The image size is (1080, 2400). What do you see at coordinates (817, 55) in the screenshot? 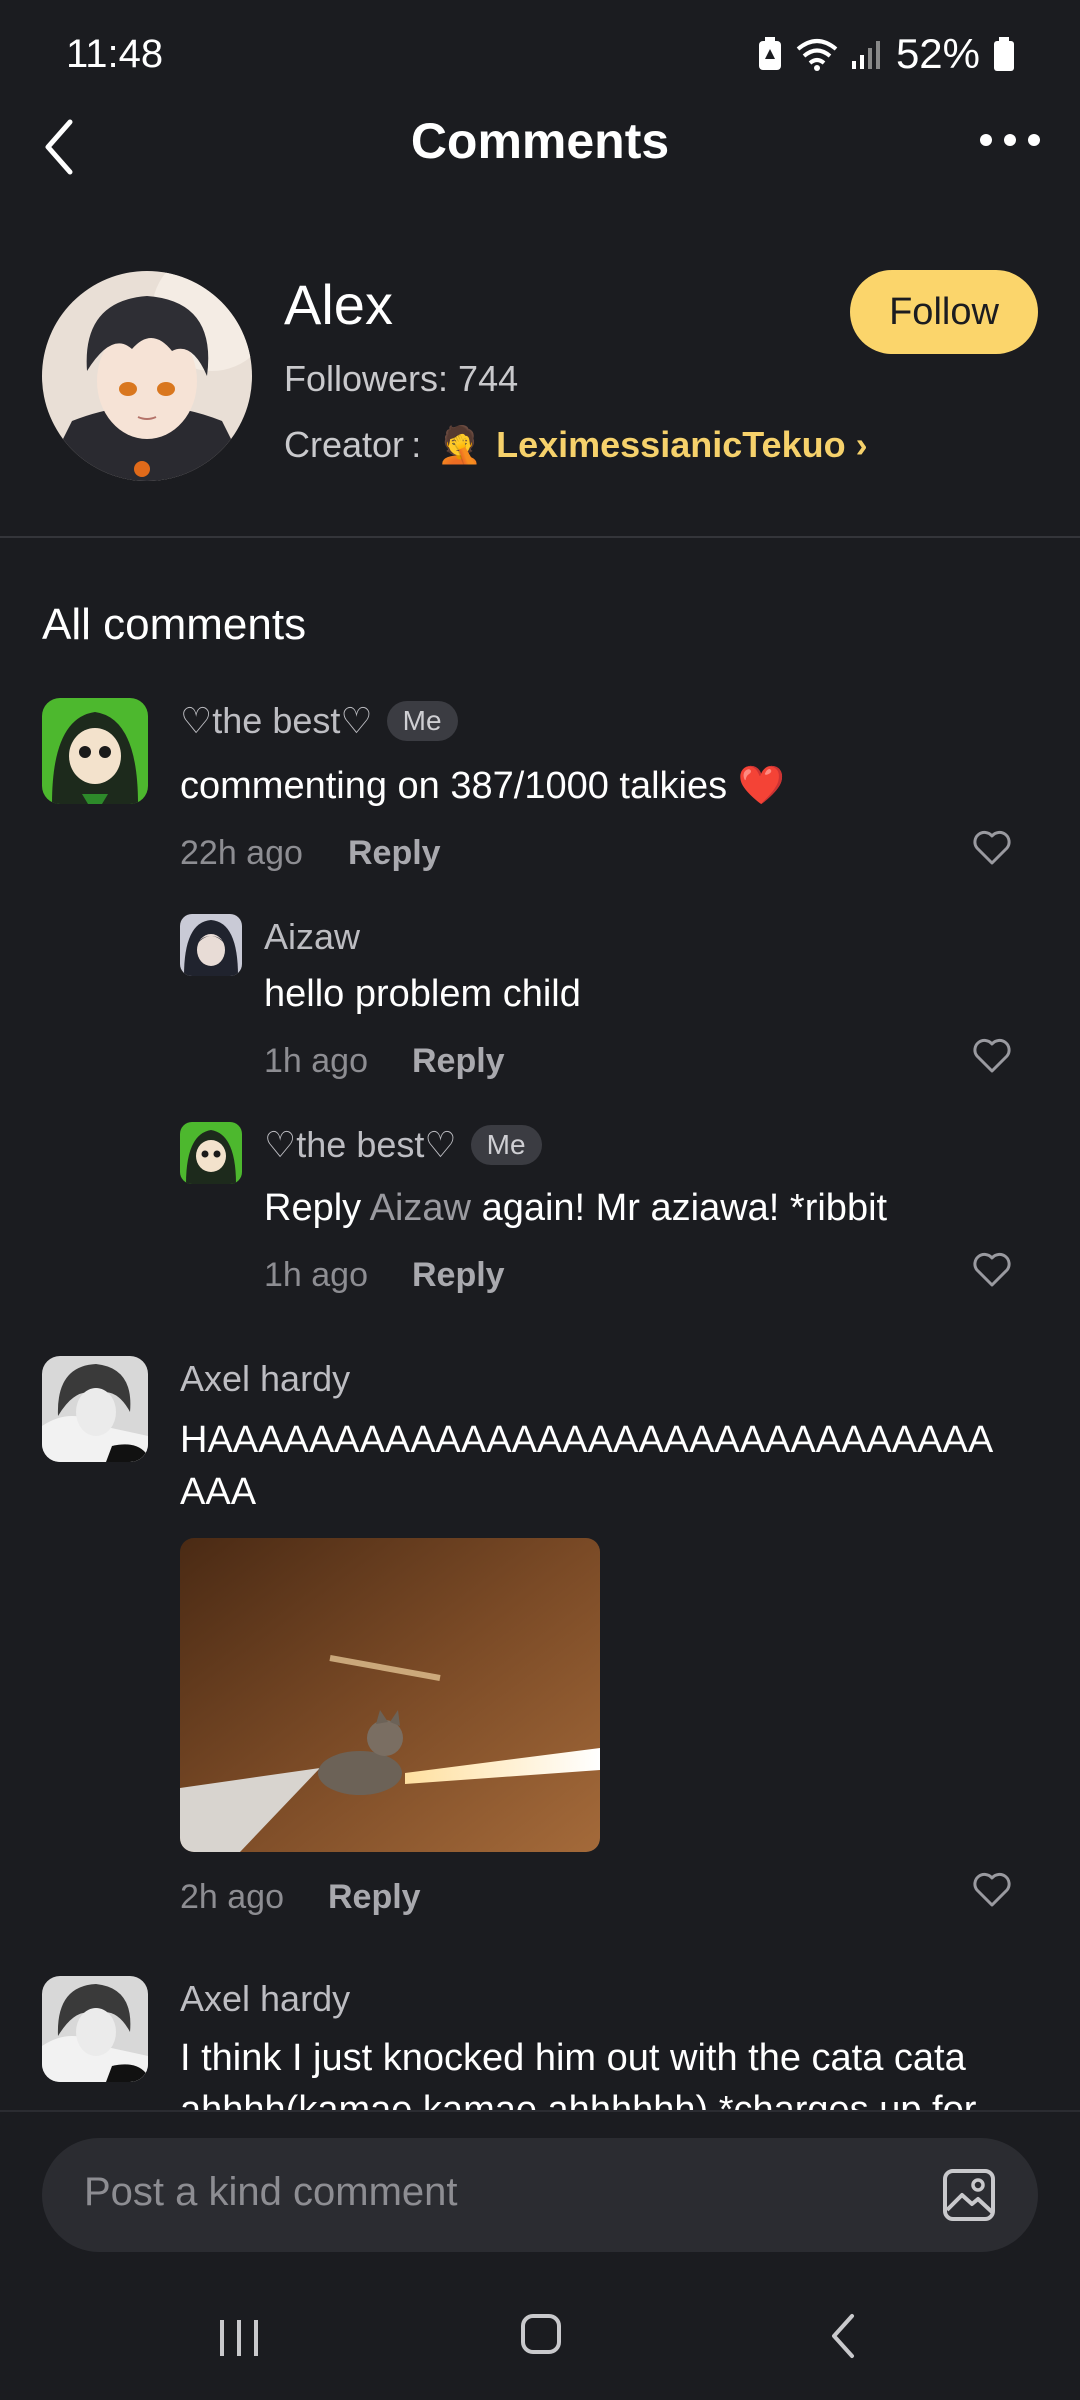
I see `wifi-icon` at bounding box center [817, 55].